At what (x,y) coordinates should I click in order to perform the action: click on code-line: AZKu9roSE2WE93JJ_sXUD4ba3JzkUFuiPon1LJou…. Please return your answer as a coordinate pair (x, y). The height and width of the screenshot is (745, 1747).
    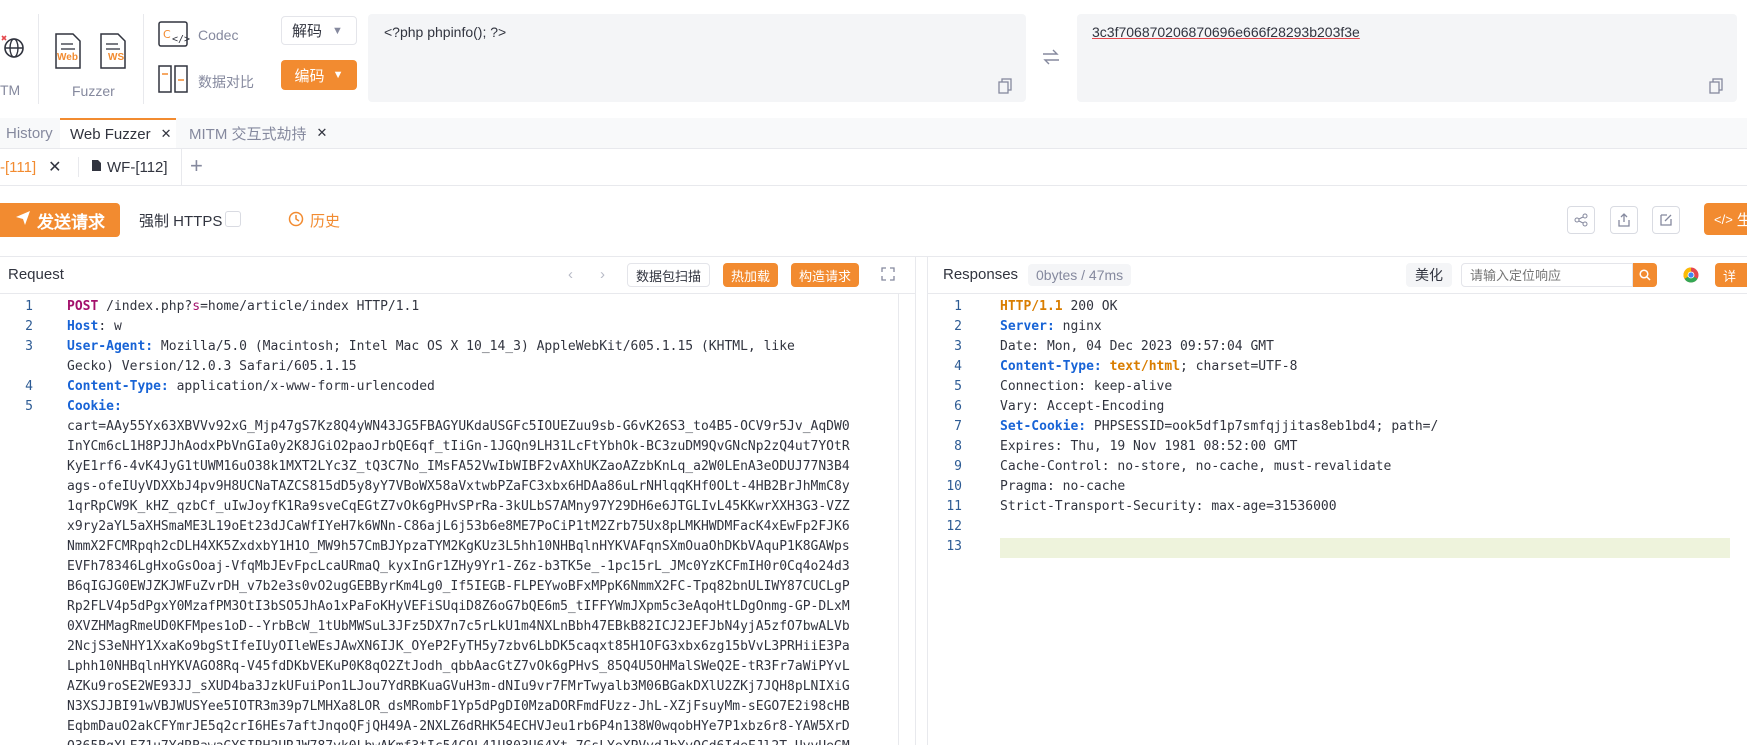
    Looking at the image, I should click on (458, 687).